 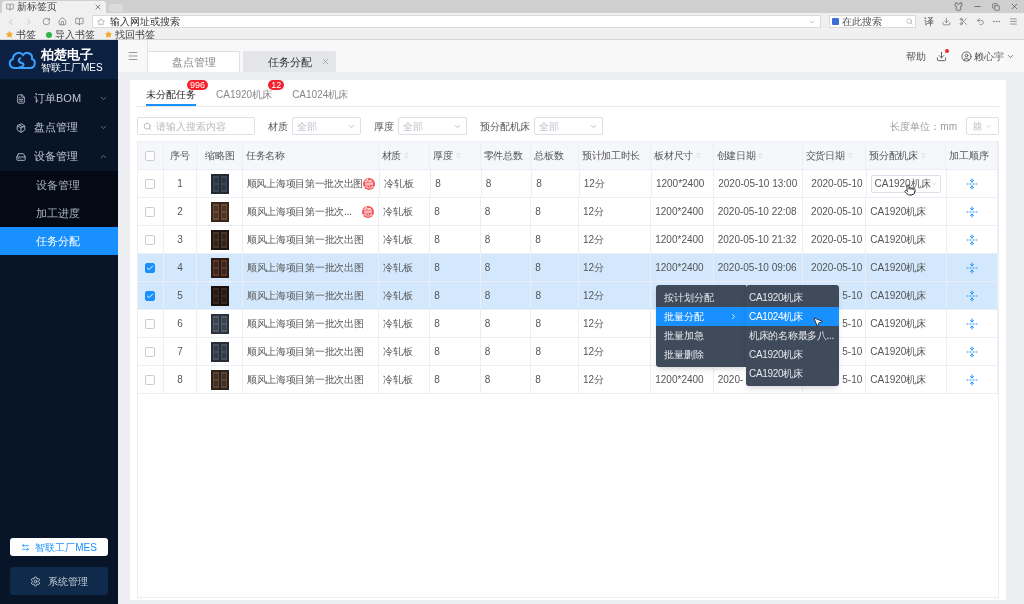 I want to click on column-settings-button, so click(x=982, y=126).